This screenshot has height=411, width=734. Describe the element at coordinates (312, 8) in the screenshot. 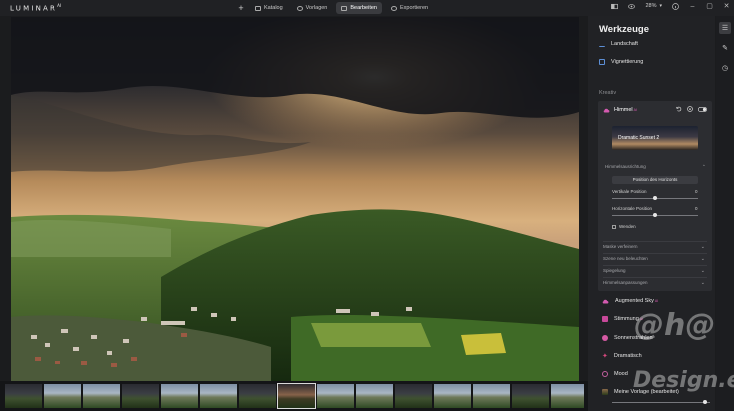

I see `tab-vorlagen: Vorlagen` at that location.